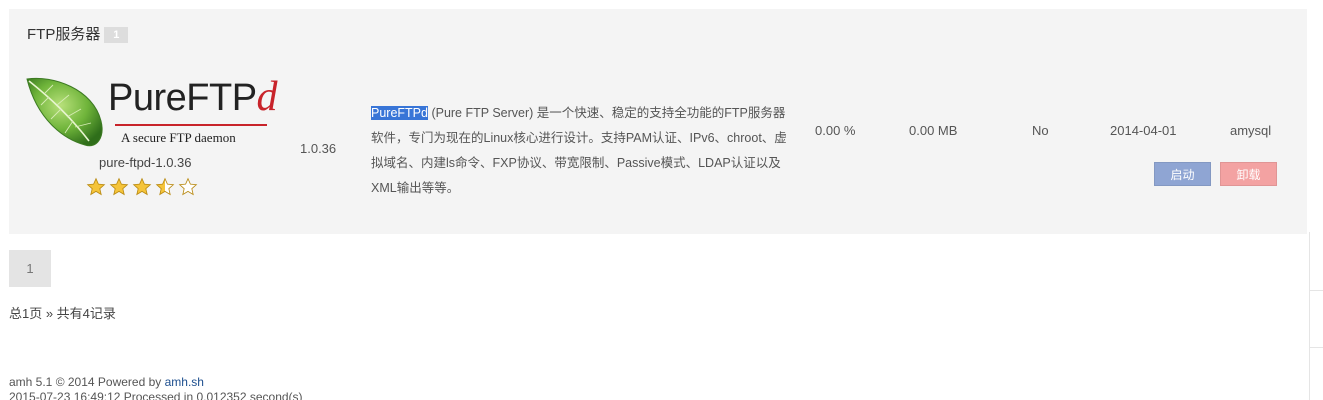  What do you see at coordinates (1040, 130) in the screenshot?
I see `running-status: No` at bounding box center [1040, 130].